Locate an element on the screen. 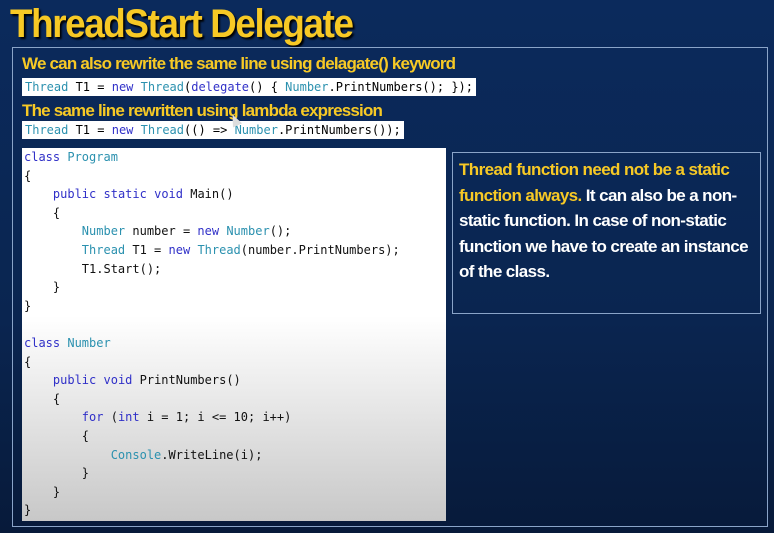  code-text: .PrintNumbers(); }); is located at coordinates (401, 87).